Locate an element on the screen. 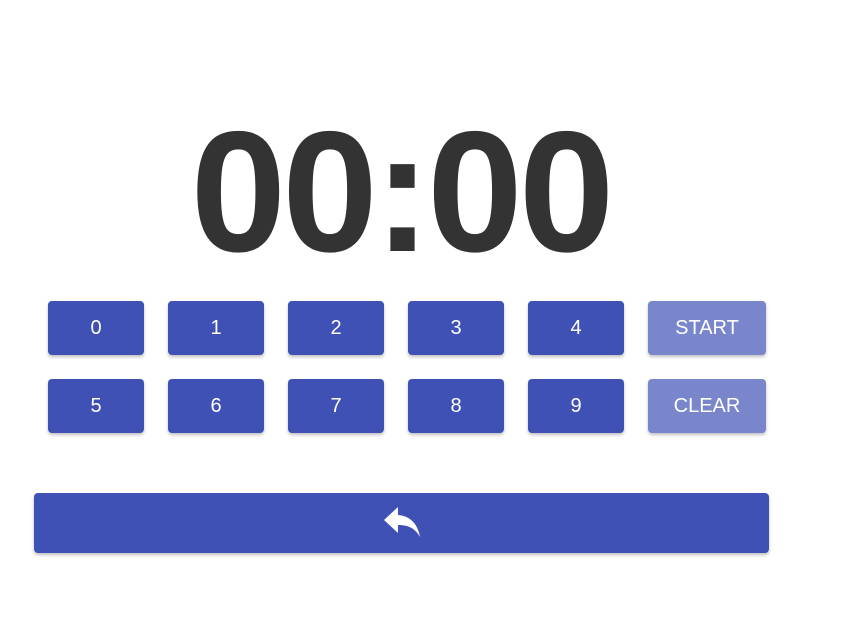 This screenshot has height=626, width=861. digit-9-button: 9 is located at coordinates (576, 406).